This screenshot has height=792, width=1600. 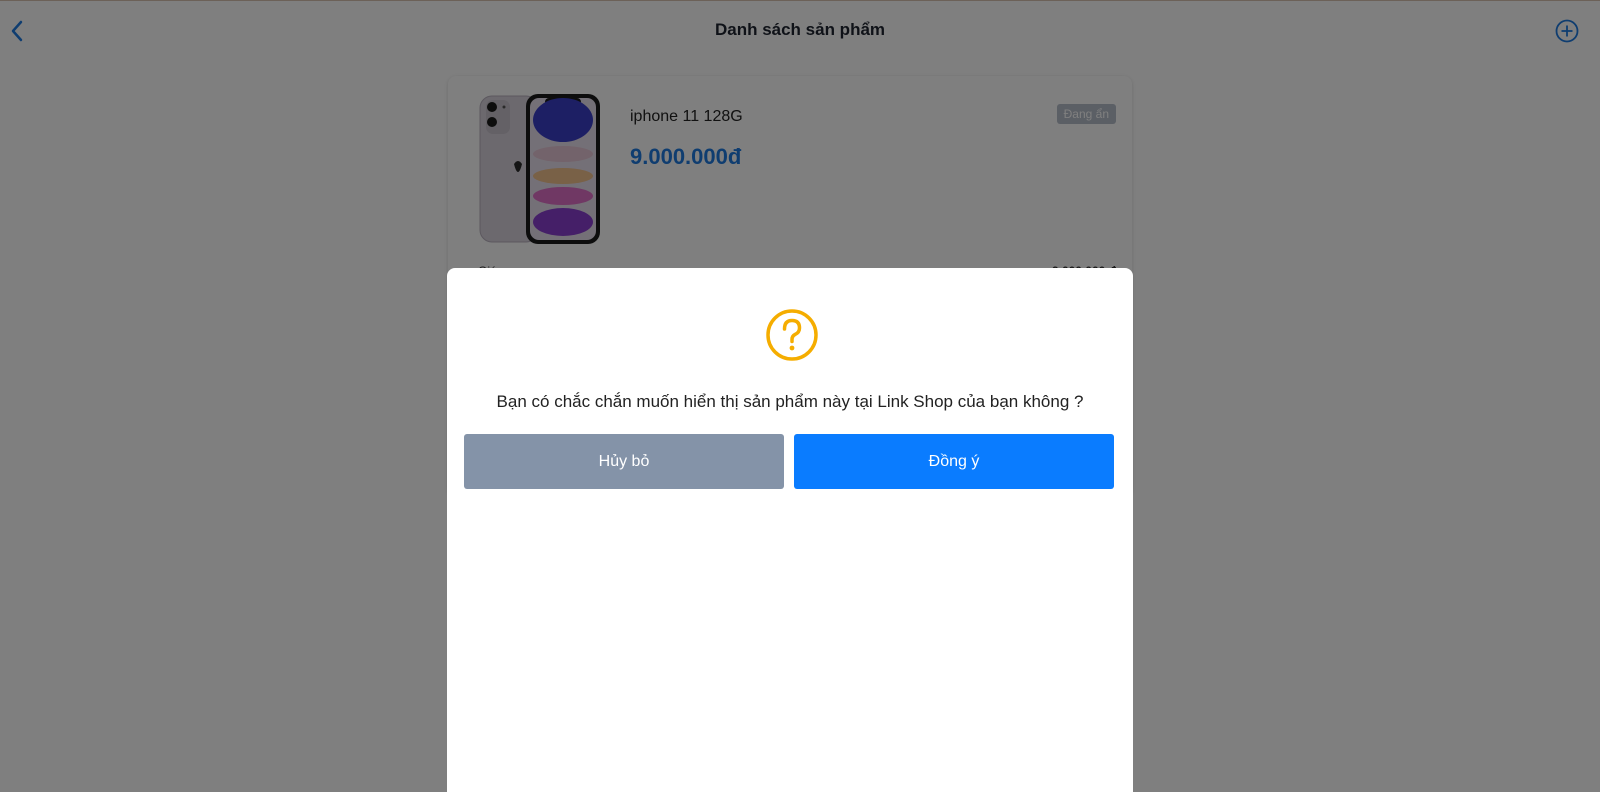 What do you see at coordinates (624, 461) in the screenshot?
I see `cancel-button: Hủy bỏ` at bounding box center [624, 461].